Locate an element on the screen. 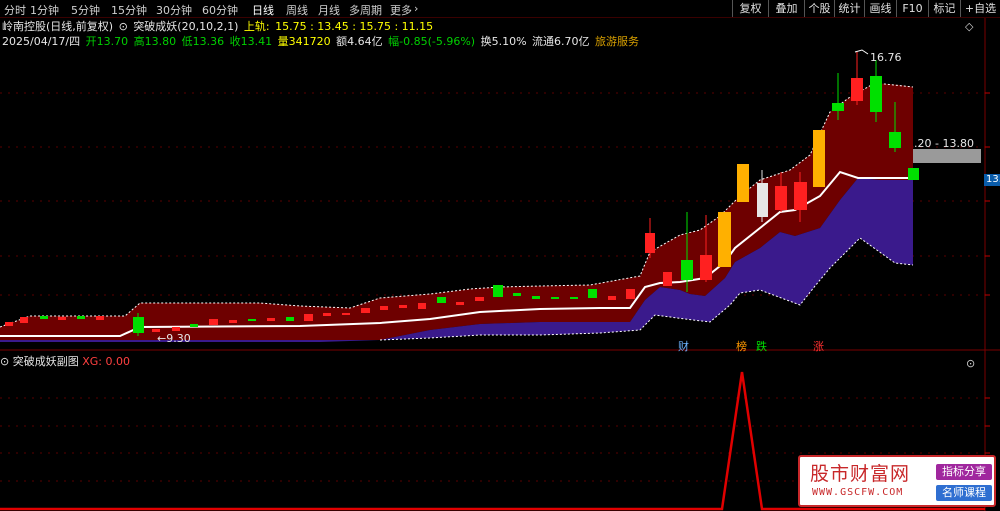  watermark-logo: 股市财富网 WWW.GSCFW.COM 指标分享 名师课程 is located at coordinates (897, 481).